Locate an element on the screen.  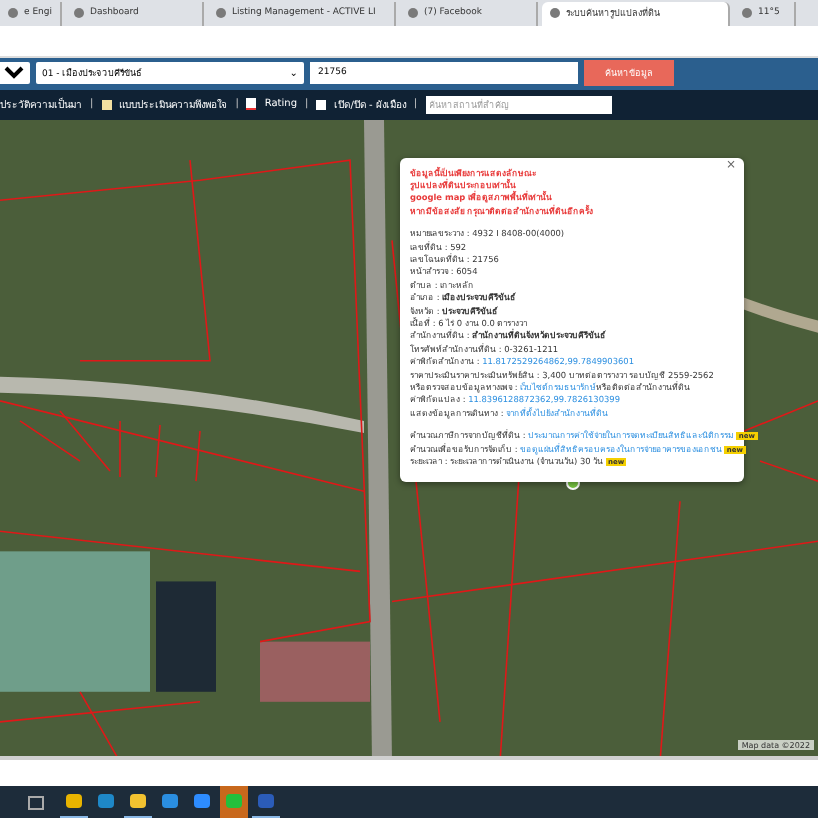
task-view-icon is located at coordinates (36, 802).